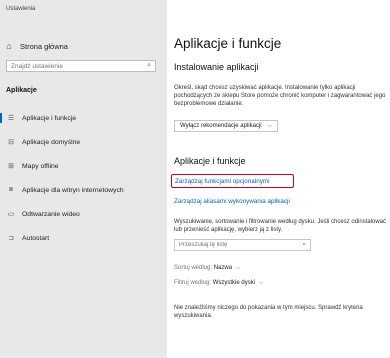 The height and width of the screenshot is (358, 390). I want to click on startup-icon: ⊐, so click(11, 238).